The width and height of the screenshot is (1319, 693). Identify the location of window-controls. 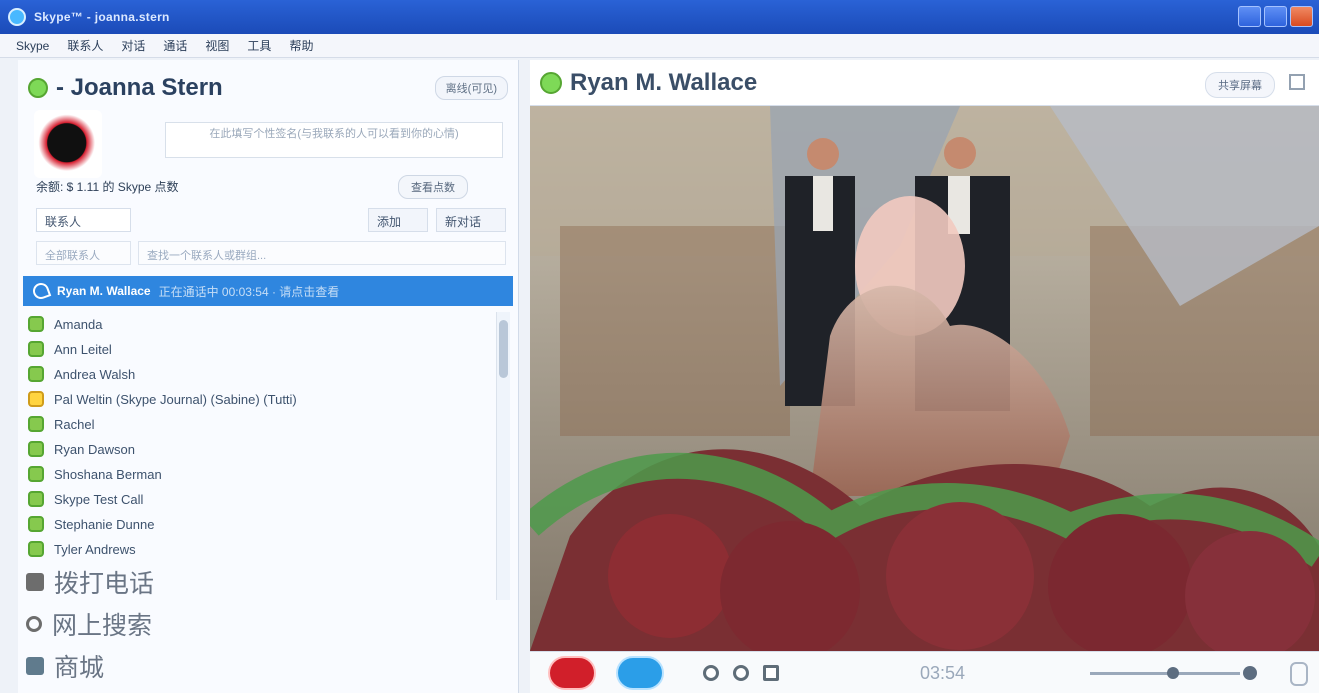
(1275, 16).